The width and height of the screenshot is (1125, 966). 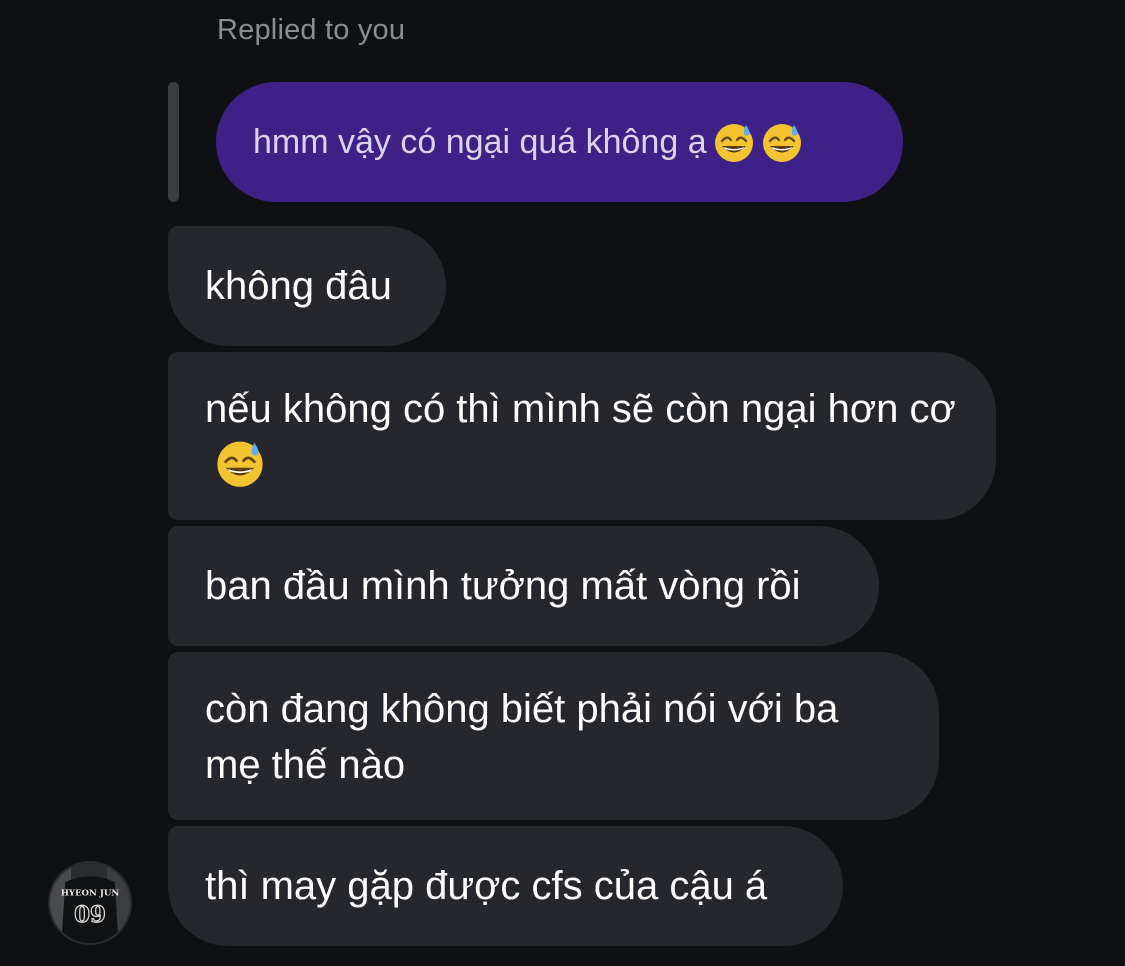 I want to click on reply-indicator-bar, so click(x=173, y=142).